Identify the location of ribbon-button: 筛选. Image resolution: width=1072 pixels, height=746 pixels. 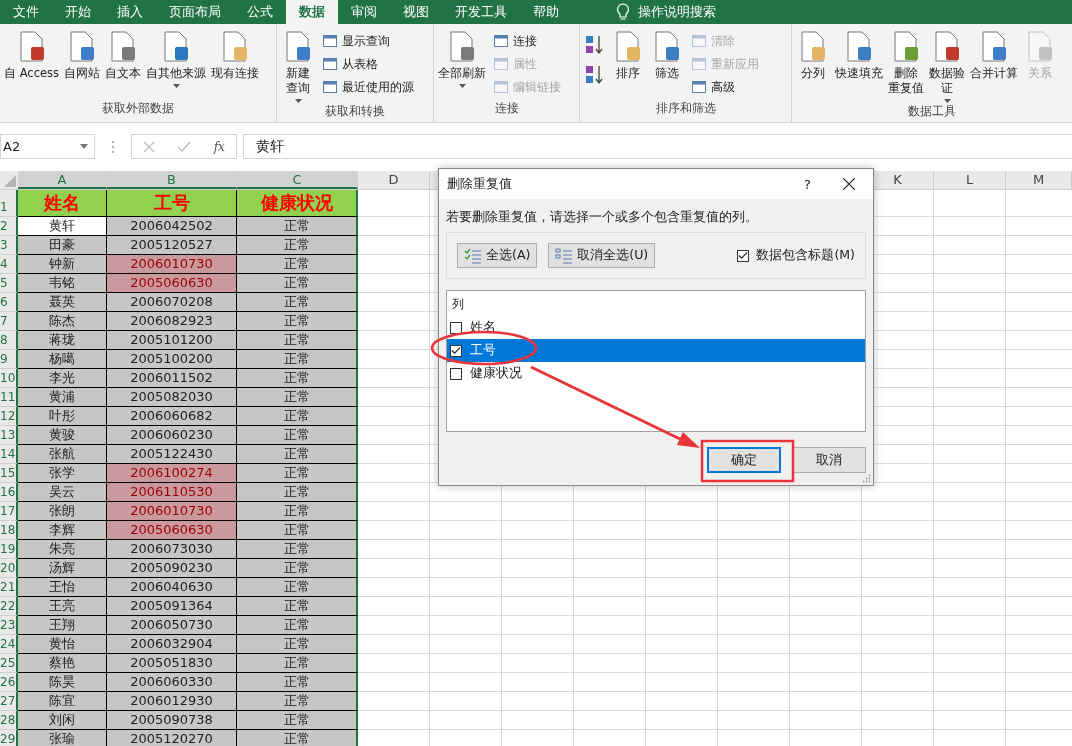
(667, 55).